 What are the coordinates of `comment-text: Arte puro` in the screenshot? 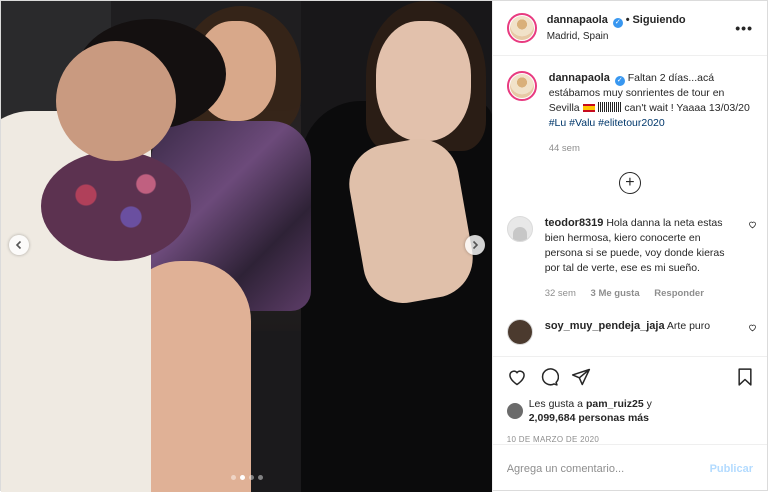 It's located at (688, 326).